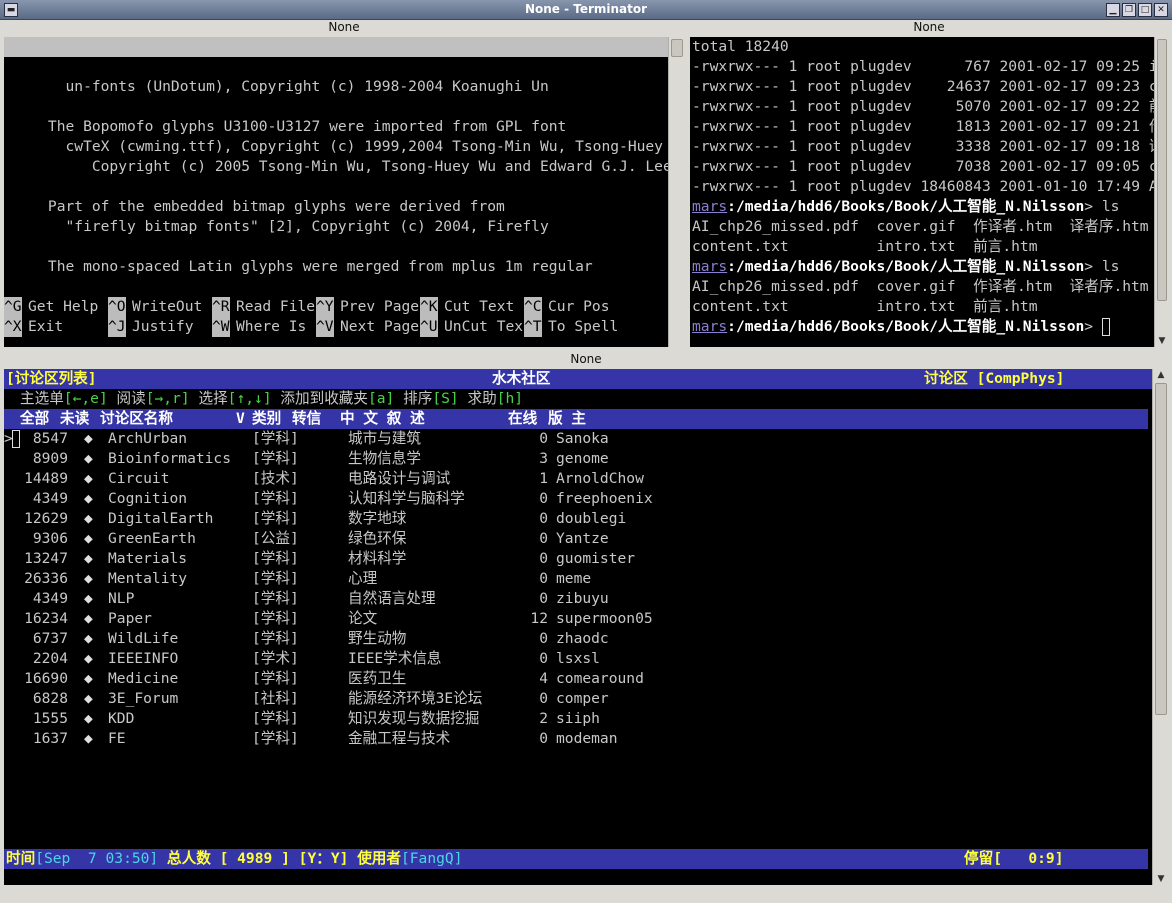  Describe the element at coordinates (1161, 549) in the screenshot. I see `bbs-scroll-thumb` at that location.